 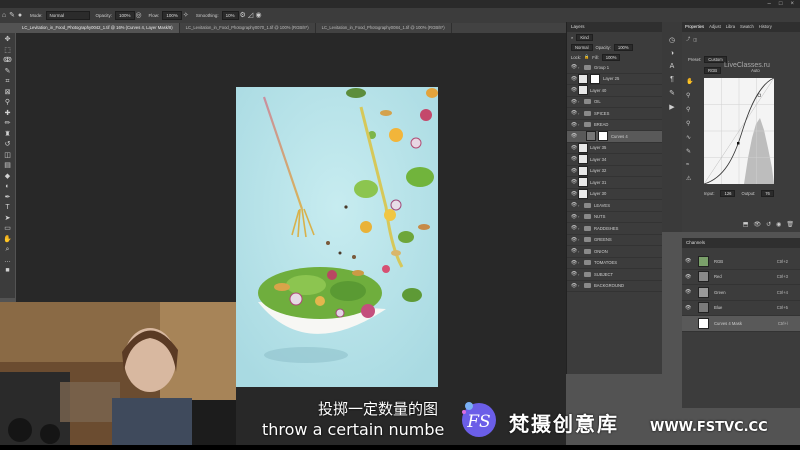 What do you see at coordinates (230, 15) in the screenshot?
I see `smoothing-field: 10%` at bounding box center [230, 15].